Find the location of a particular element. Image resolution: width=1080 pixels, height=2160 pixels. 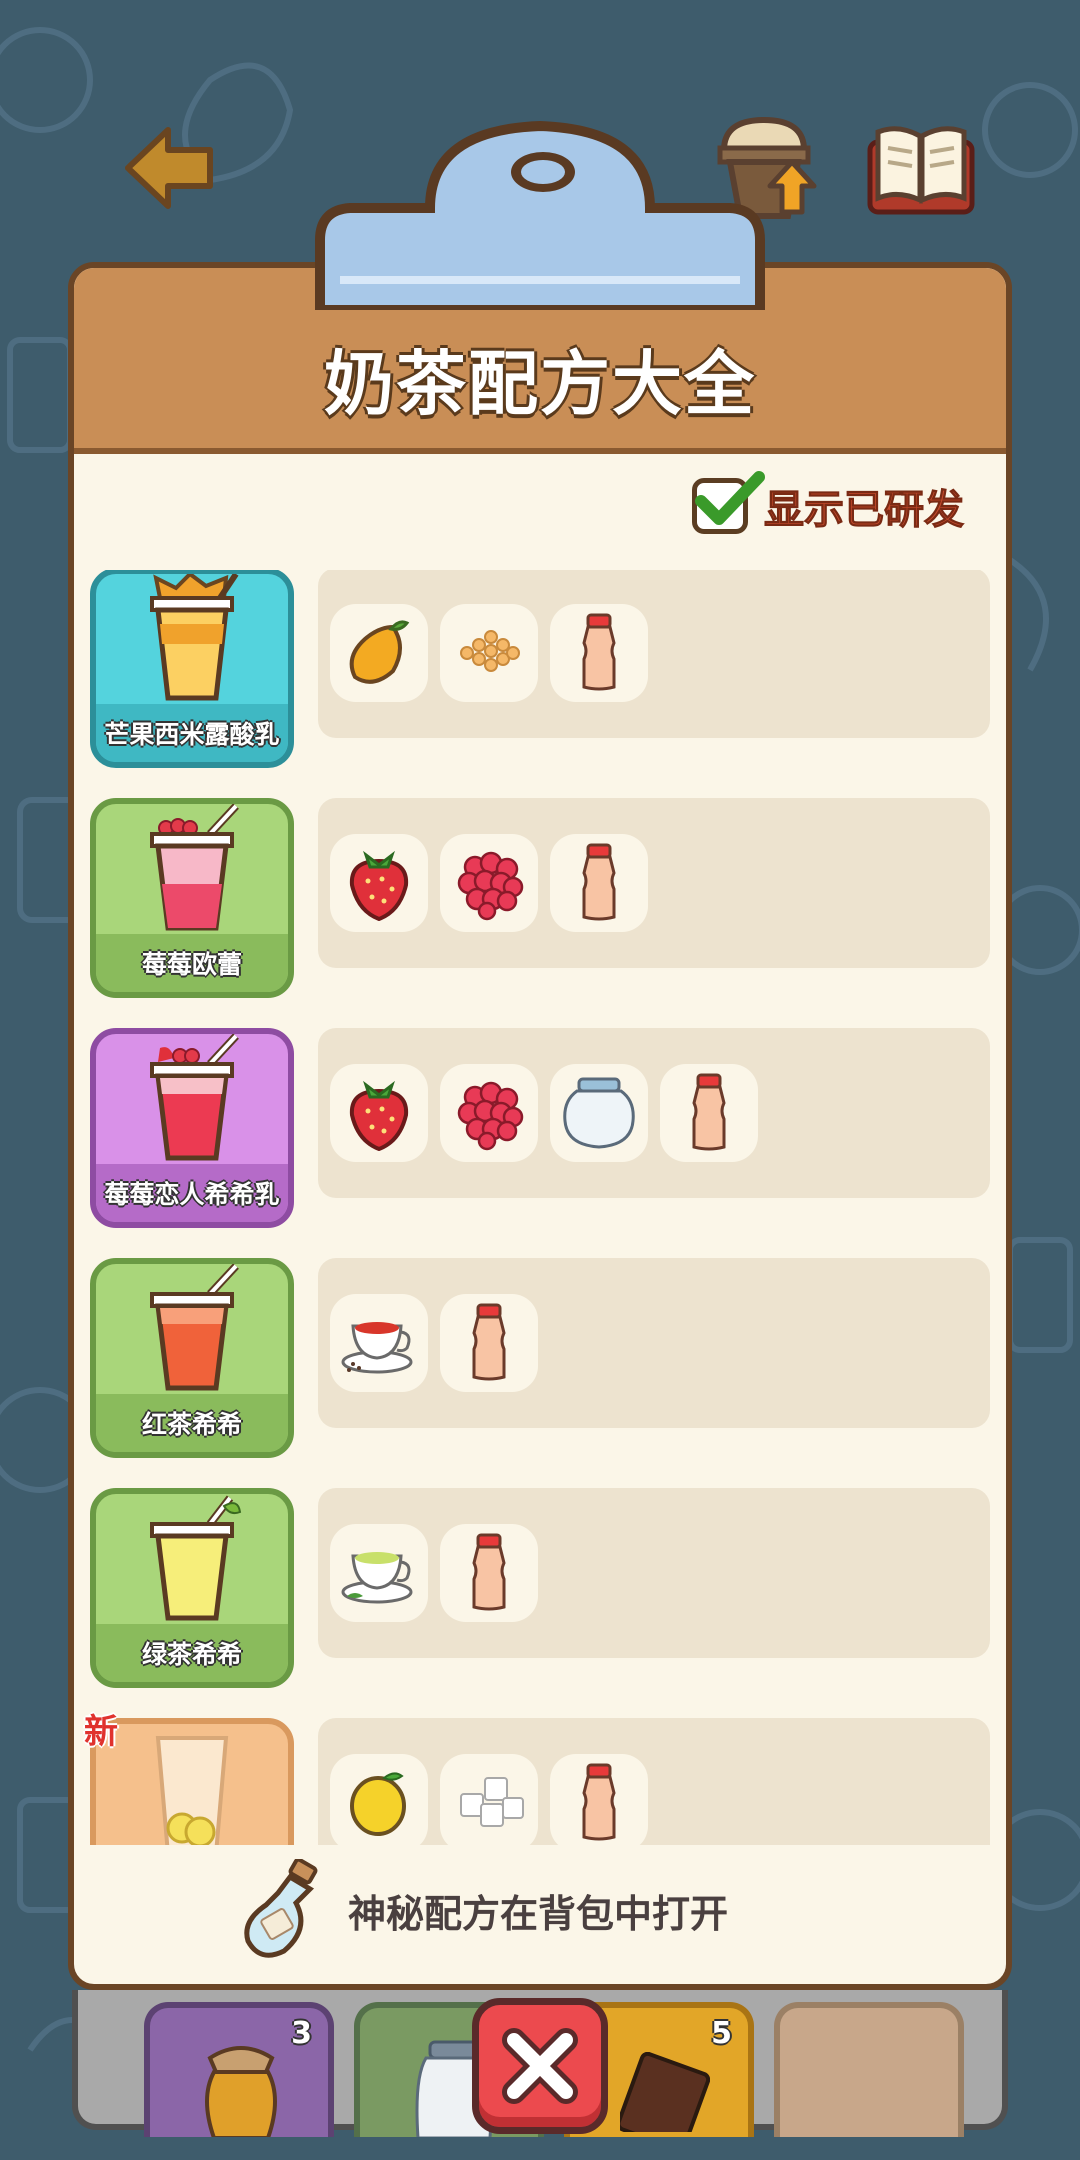

page-title: 奶茶配方大全 is located at coordinates (540, 384).